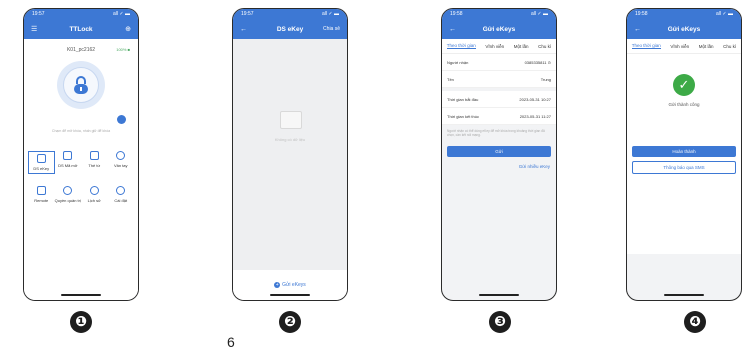 Image resolution: width=750 pixels, height=352 pixels. I want to click on feature-label: Lịch sử, so click(94, 200).